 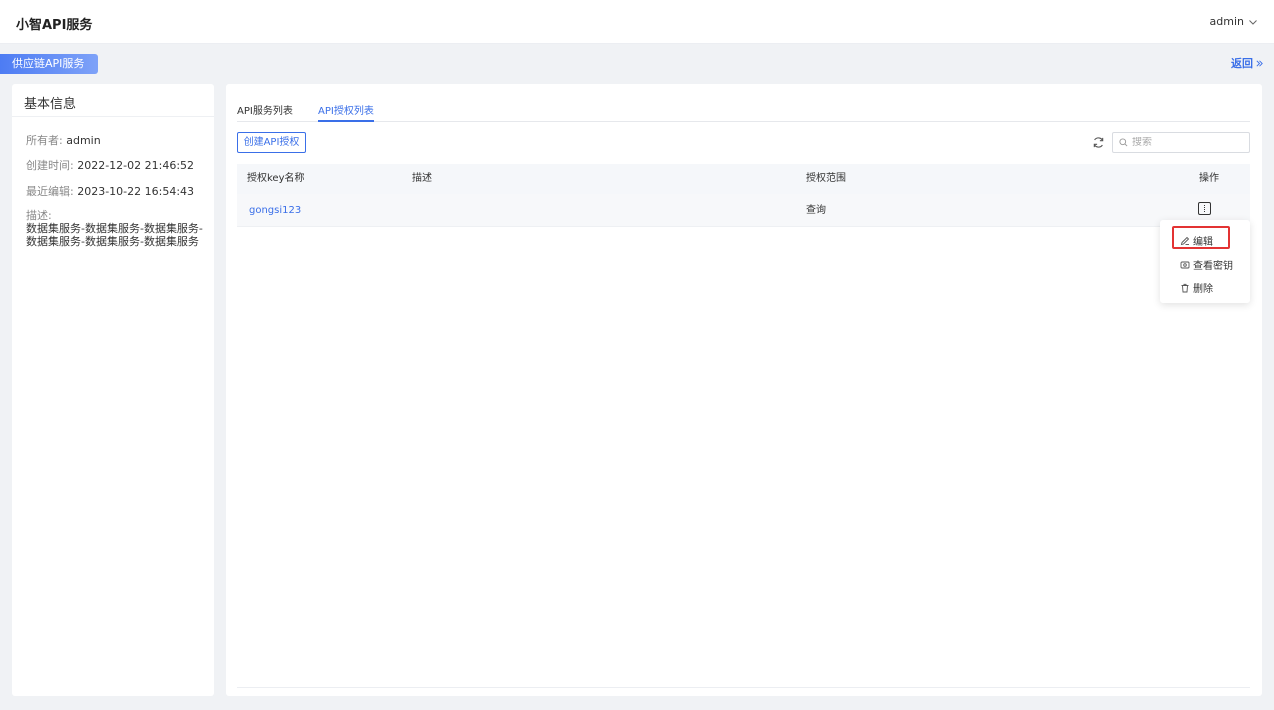 What do you see at coordinates (50, 165) in the screenshot?
I see `created-label: 创建时间:` at bounding box center [50, 165].